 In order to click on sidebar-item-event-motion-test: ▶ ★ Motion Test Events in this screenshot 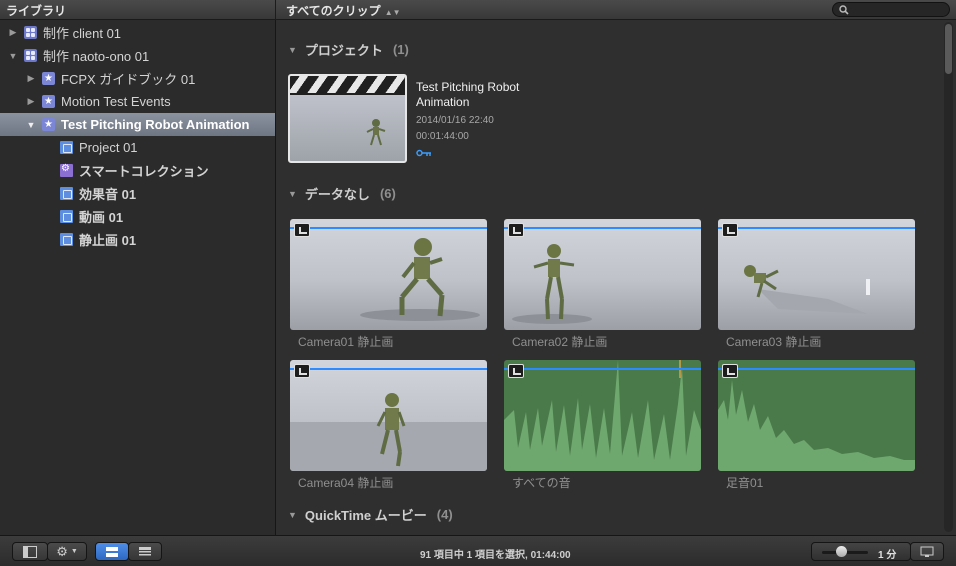, I will do `click(137, 101)`.